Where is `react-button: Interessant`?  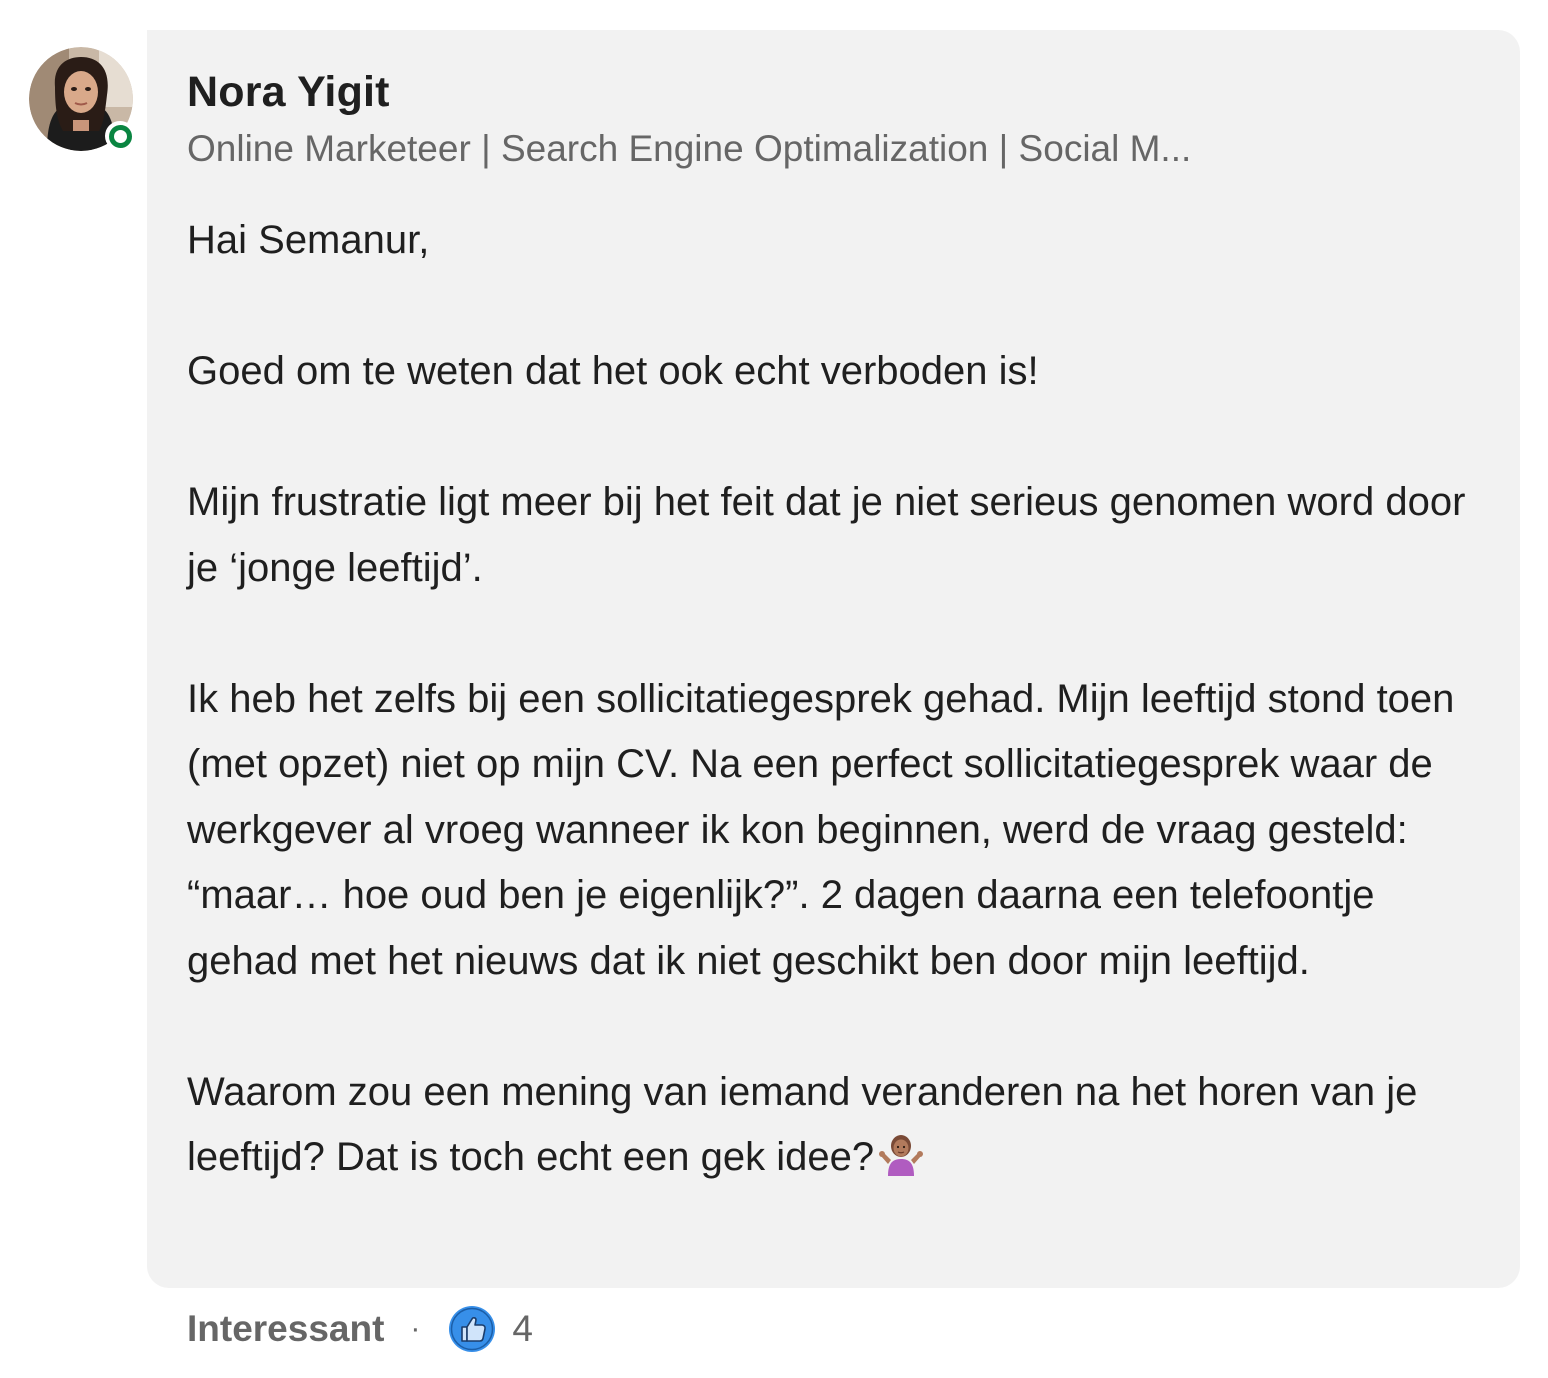 react-button: Interessant is located at coordinates (285, 1329).